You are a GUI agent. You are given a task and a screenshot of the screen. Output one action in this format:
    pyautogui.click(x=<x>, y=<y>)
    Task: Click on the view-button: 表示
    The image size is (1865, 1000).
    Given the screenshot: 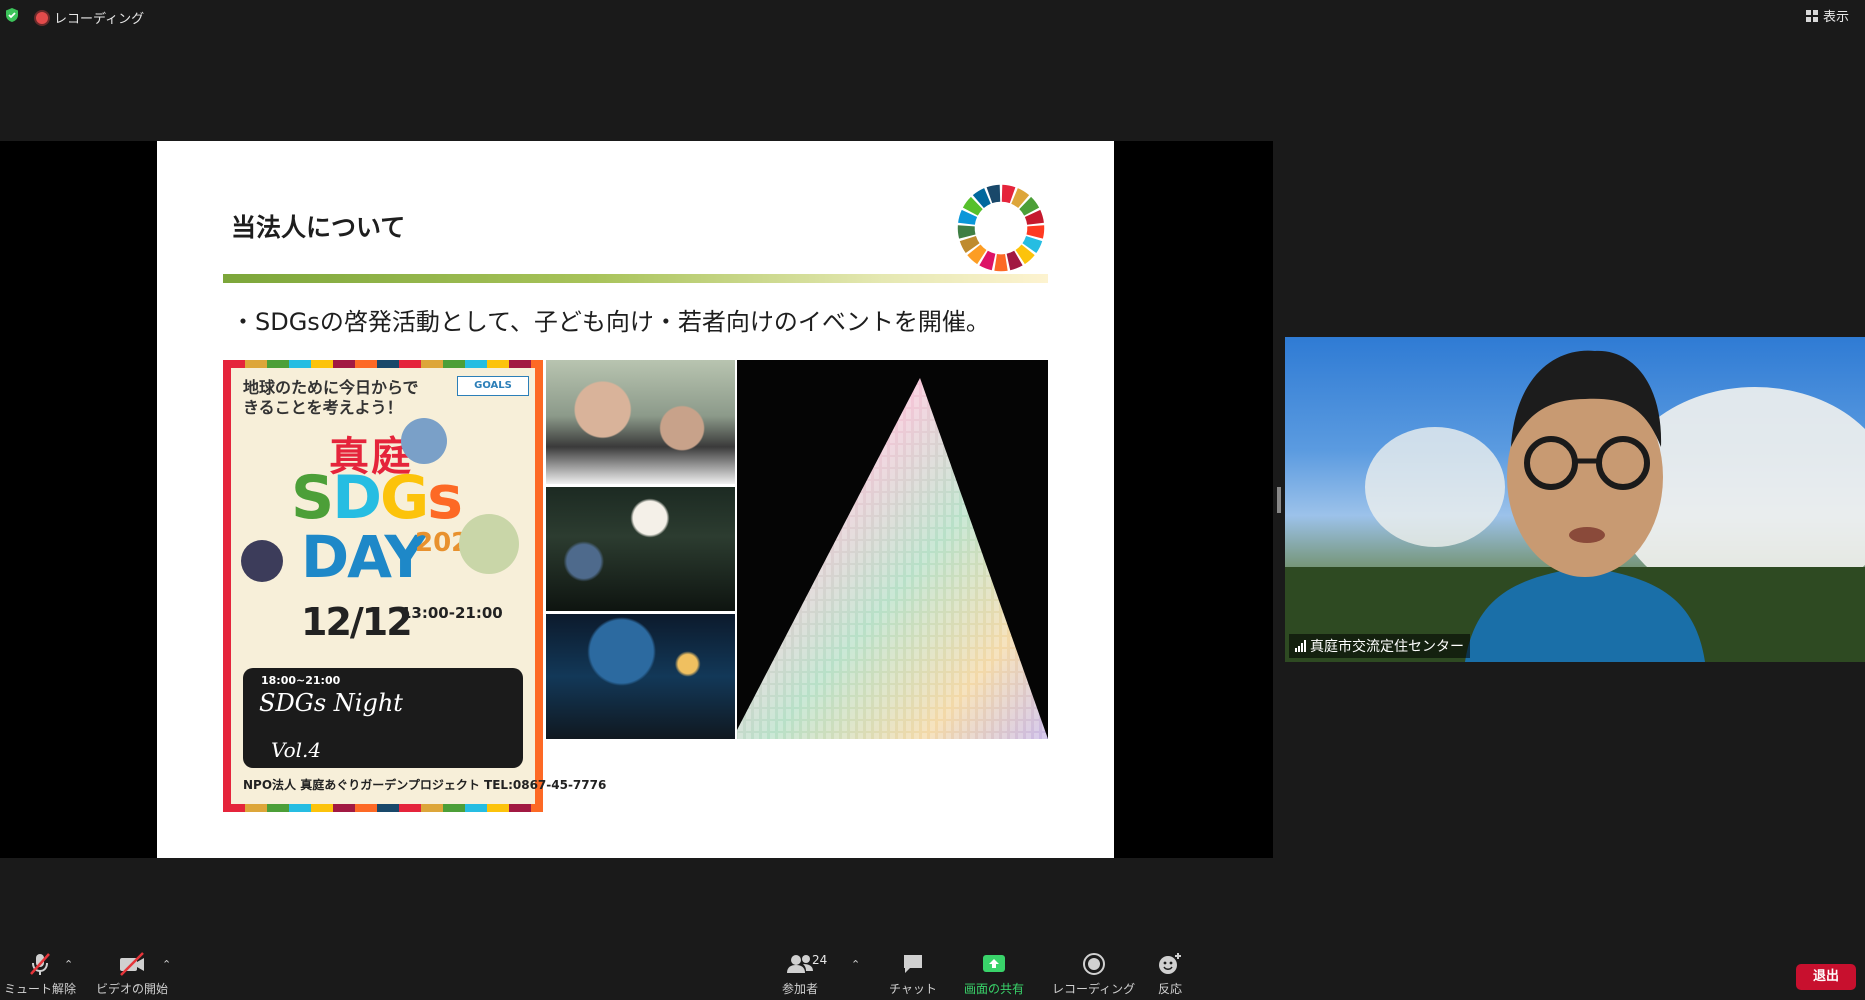 What is the action you would take?
    pyautogui.click(x=1827, y=15)
    